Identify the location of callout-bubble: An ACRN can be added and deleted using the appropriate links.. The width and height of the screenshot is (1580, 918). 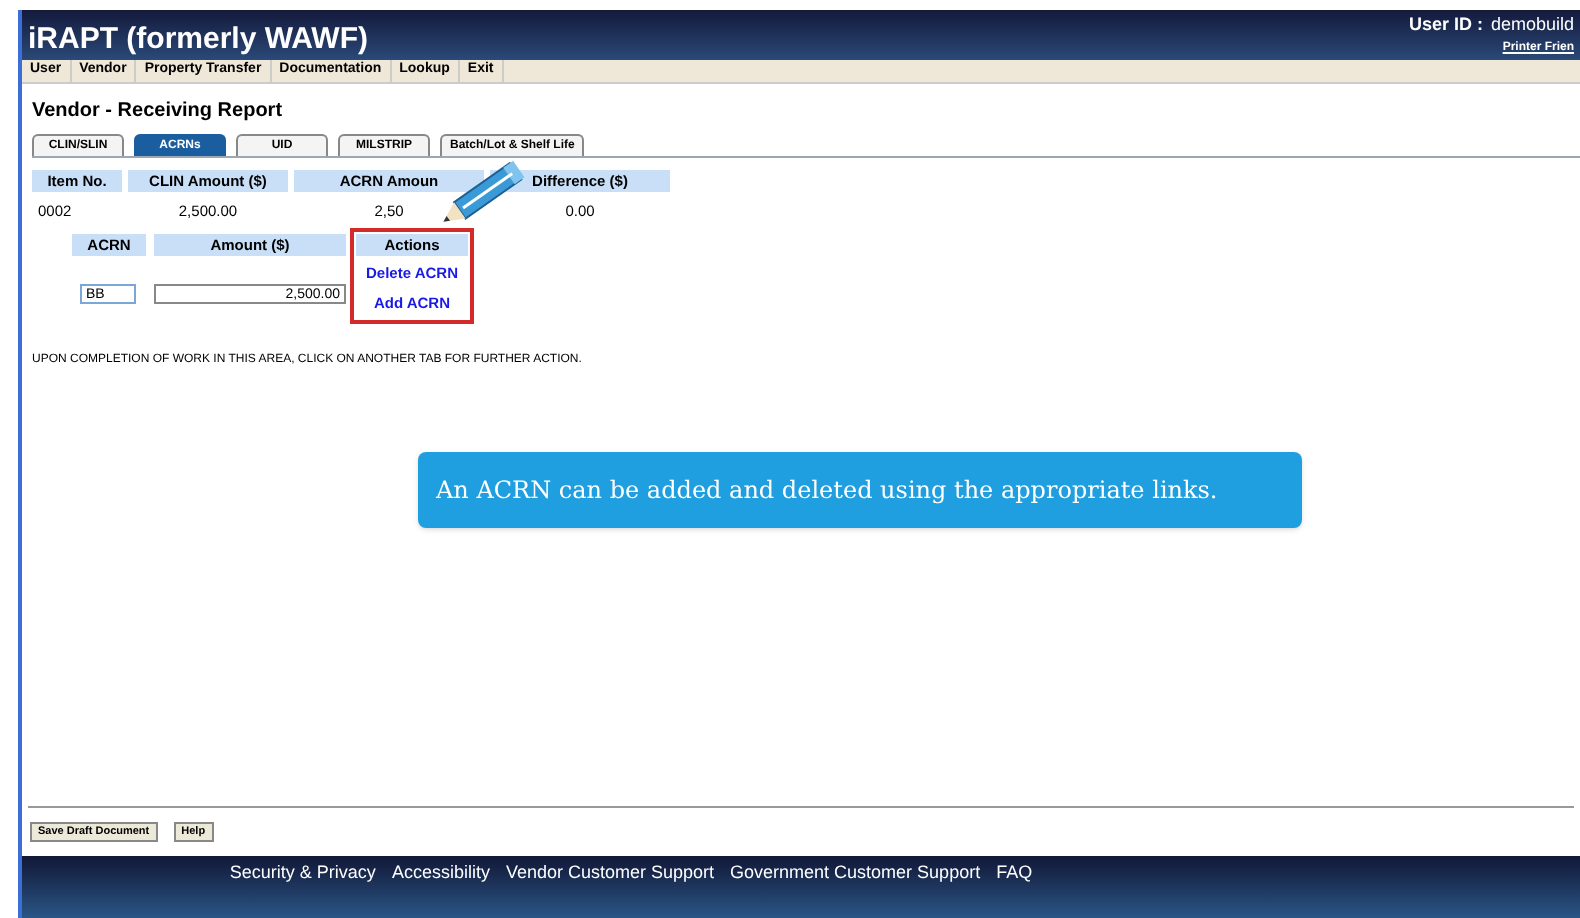
(860, 490).